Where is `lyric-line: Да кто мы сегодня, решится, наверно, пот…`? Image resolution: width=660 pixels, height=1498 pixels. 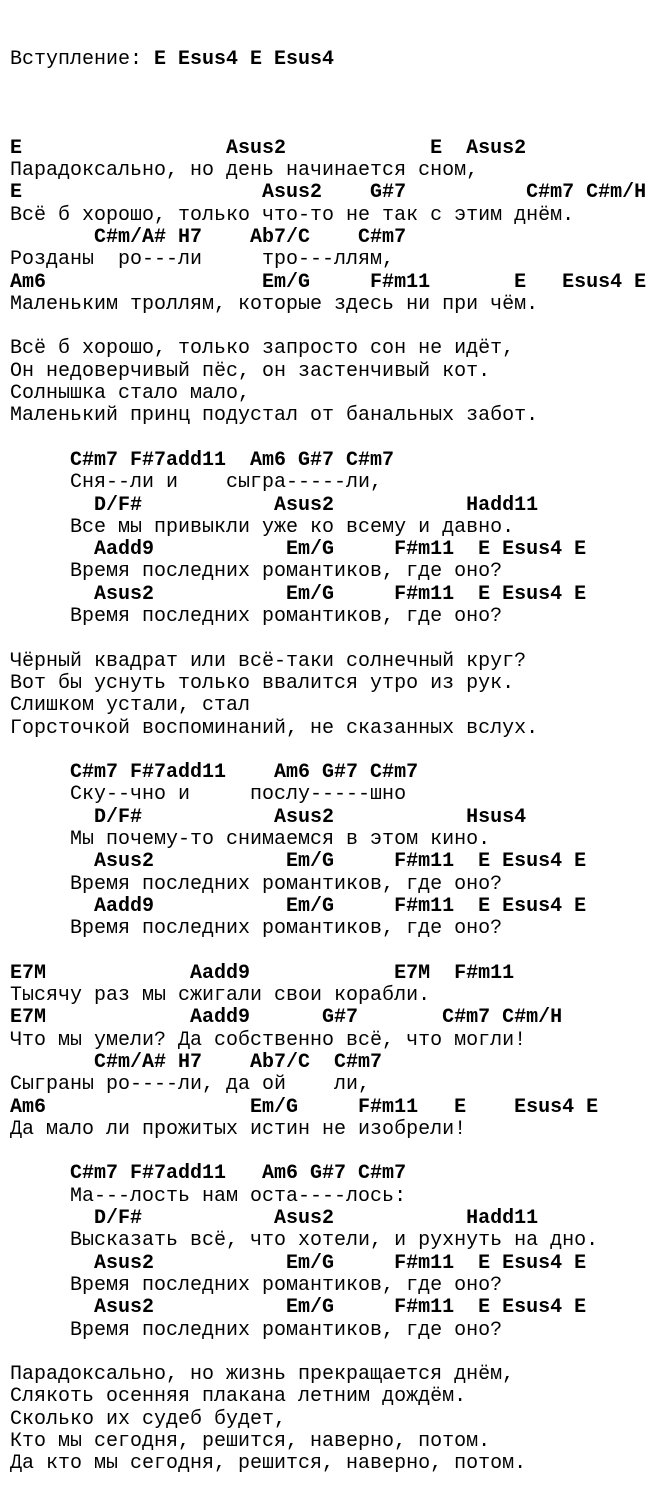 lyric-line: Да кто мы сегодня, решится, наверно, пот… is located at coordinates (268, 1464).